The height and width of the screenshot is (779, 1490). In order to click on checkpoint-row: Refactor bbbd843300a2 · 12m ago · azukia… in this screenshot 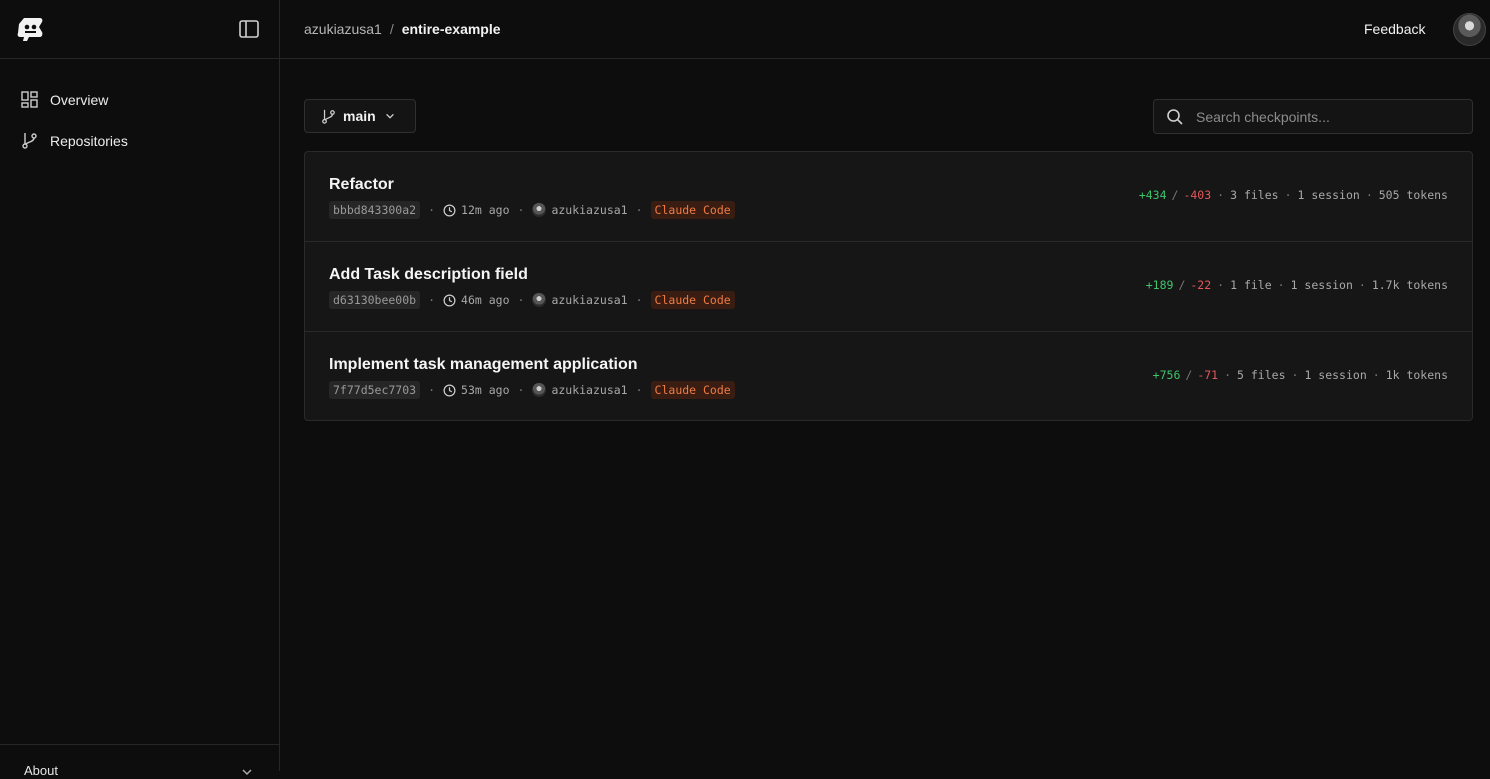, I will do `click(888, 197)`.